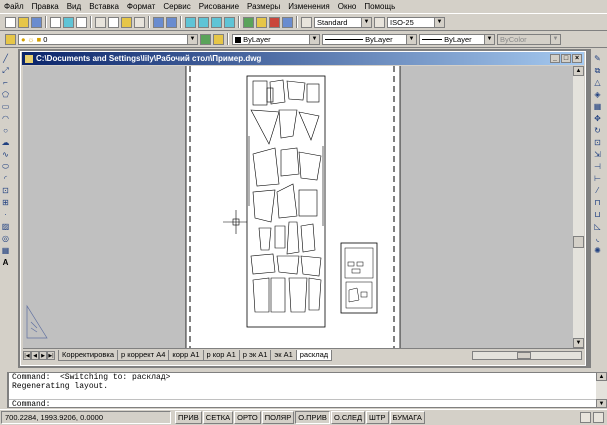 The height and width of the screenshot is (425, 607). I want to click on circle-icon: ○, so click(5, 130).